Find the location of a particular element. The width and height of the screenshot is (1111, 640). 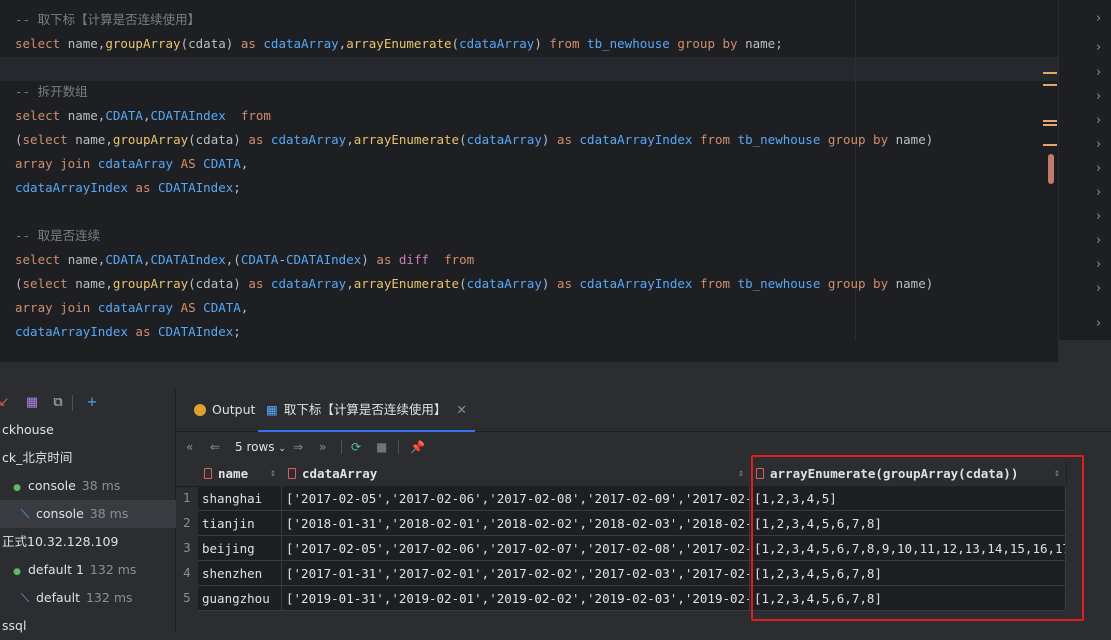

tree-item: 正式10.32.128.109 is located at coordinates (88, 542).